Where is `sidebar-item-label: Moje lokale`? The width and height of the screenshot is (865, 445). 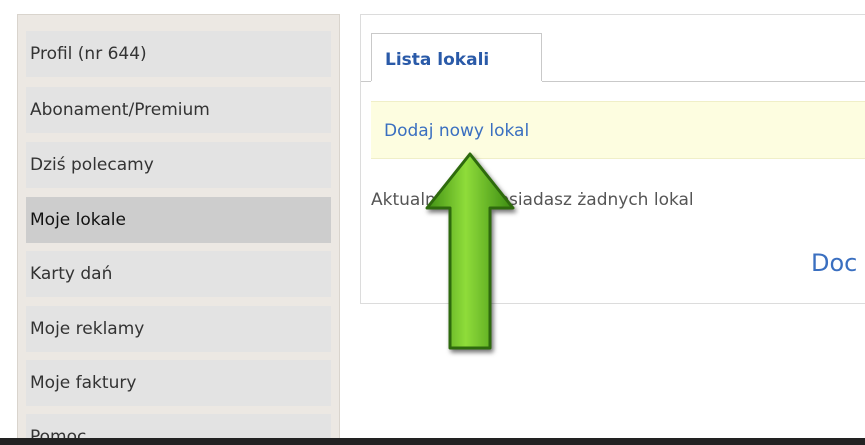
sidebar-item-label: Moje lokale is located at coordinates (78, 220).